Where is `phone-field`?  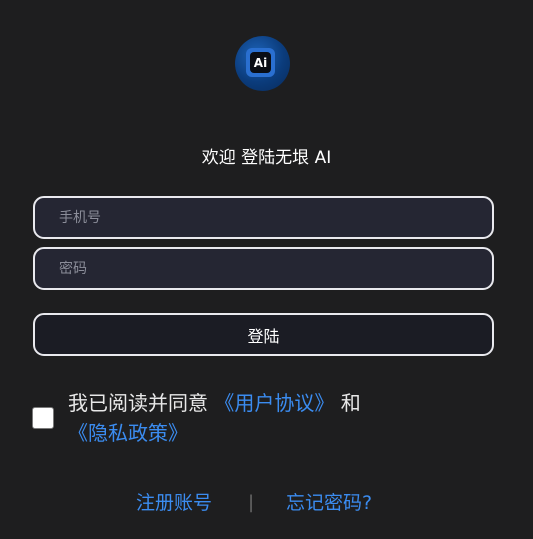 phone-field is located at coordinates (263, 217).